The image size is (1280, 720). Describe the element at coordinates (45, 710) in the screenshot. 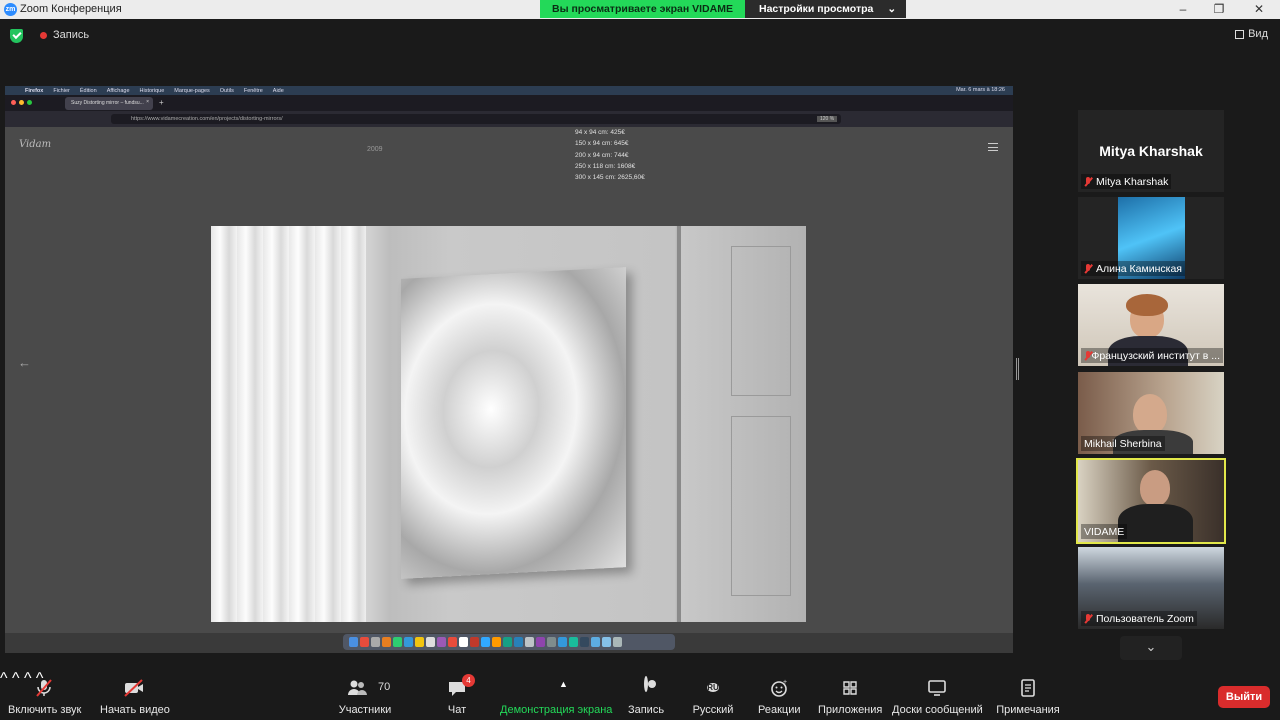

I see `unmute-label: Включить звук` at that location.